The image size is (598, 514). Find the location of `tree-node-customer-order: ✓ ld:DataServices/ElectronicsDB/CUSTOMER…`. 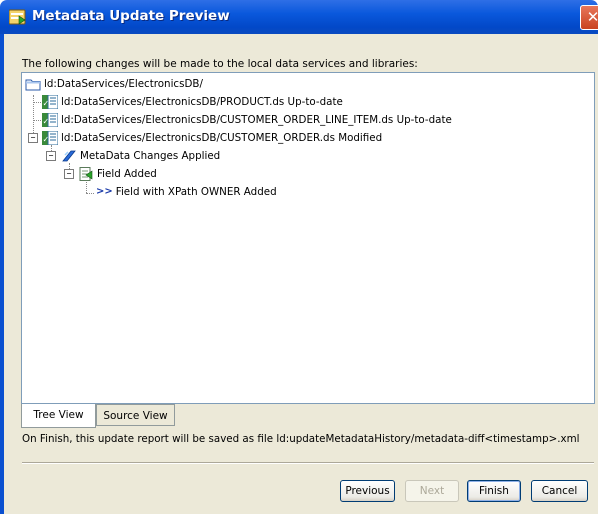

tree-node-customer-order: ✓ ld:DataServices/ElectronicsDB/CUSTOMER… is located at coordinates (212, 138).